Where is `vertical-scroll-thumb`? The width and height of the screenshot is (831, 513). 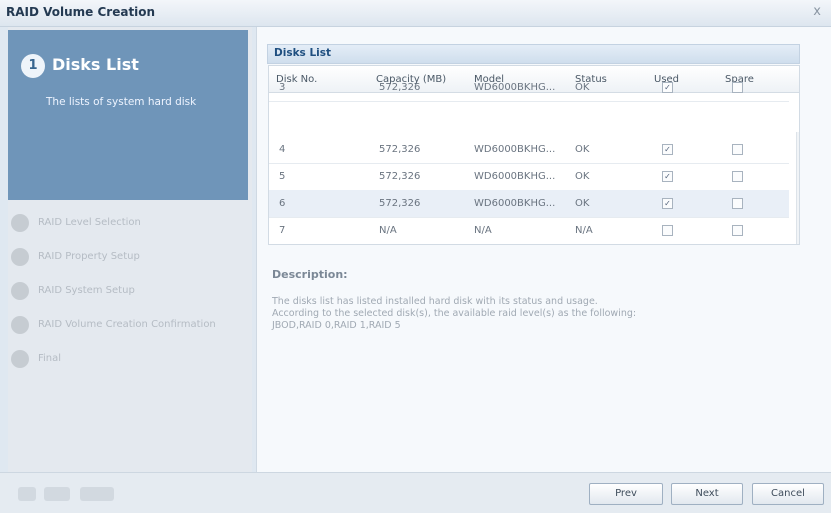
vertical-scroll-thumb is located at coordinates (799, 185).